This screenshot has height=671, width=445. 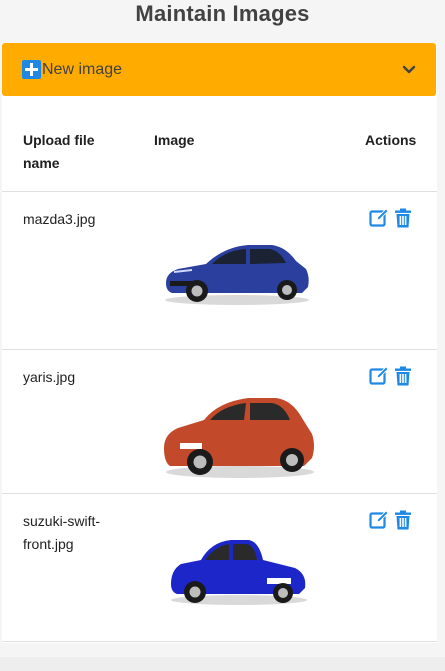 What do you see at coordinates (222, 13) in the screenshot?
I see `page-title: Maintain Images` at bounding box center [222, 13].